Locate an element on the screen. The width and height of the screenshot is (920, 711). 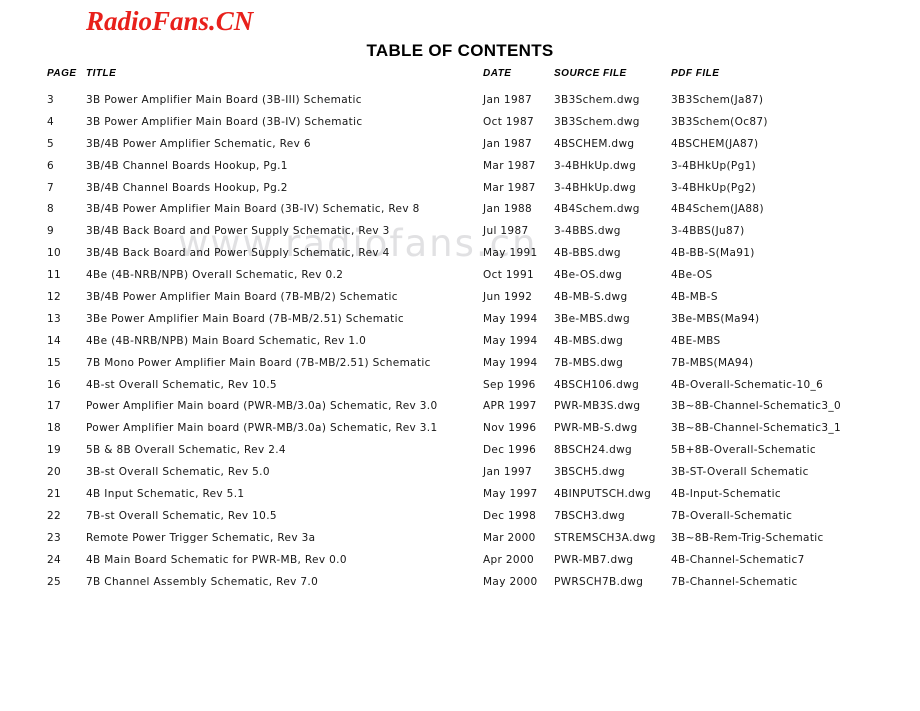
cell-page: 25 is located at coordinates (54, 581).